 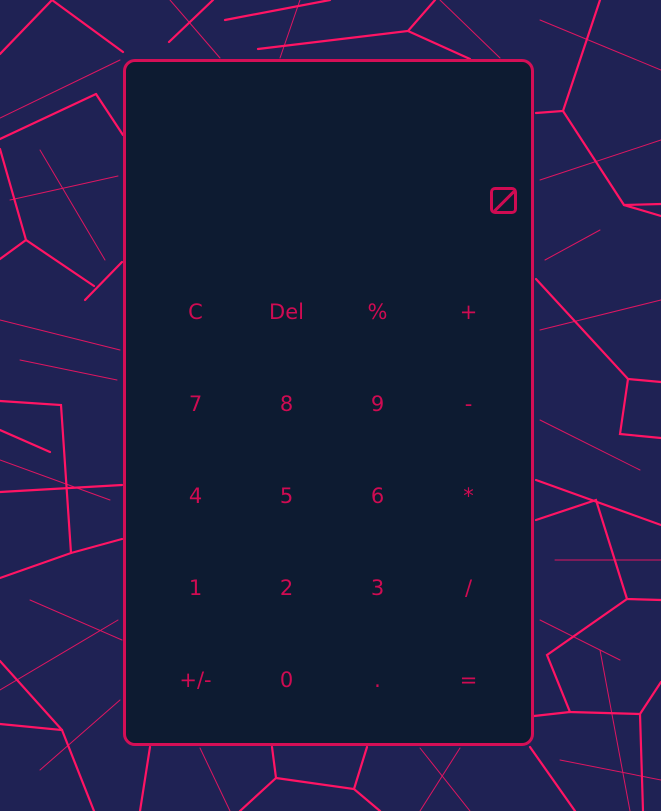 What do you see at coordinates (328, 175) in the screenshot?
I see `display-area` at bounding box center [328, 175].